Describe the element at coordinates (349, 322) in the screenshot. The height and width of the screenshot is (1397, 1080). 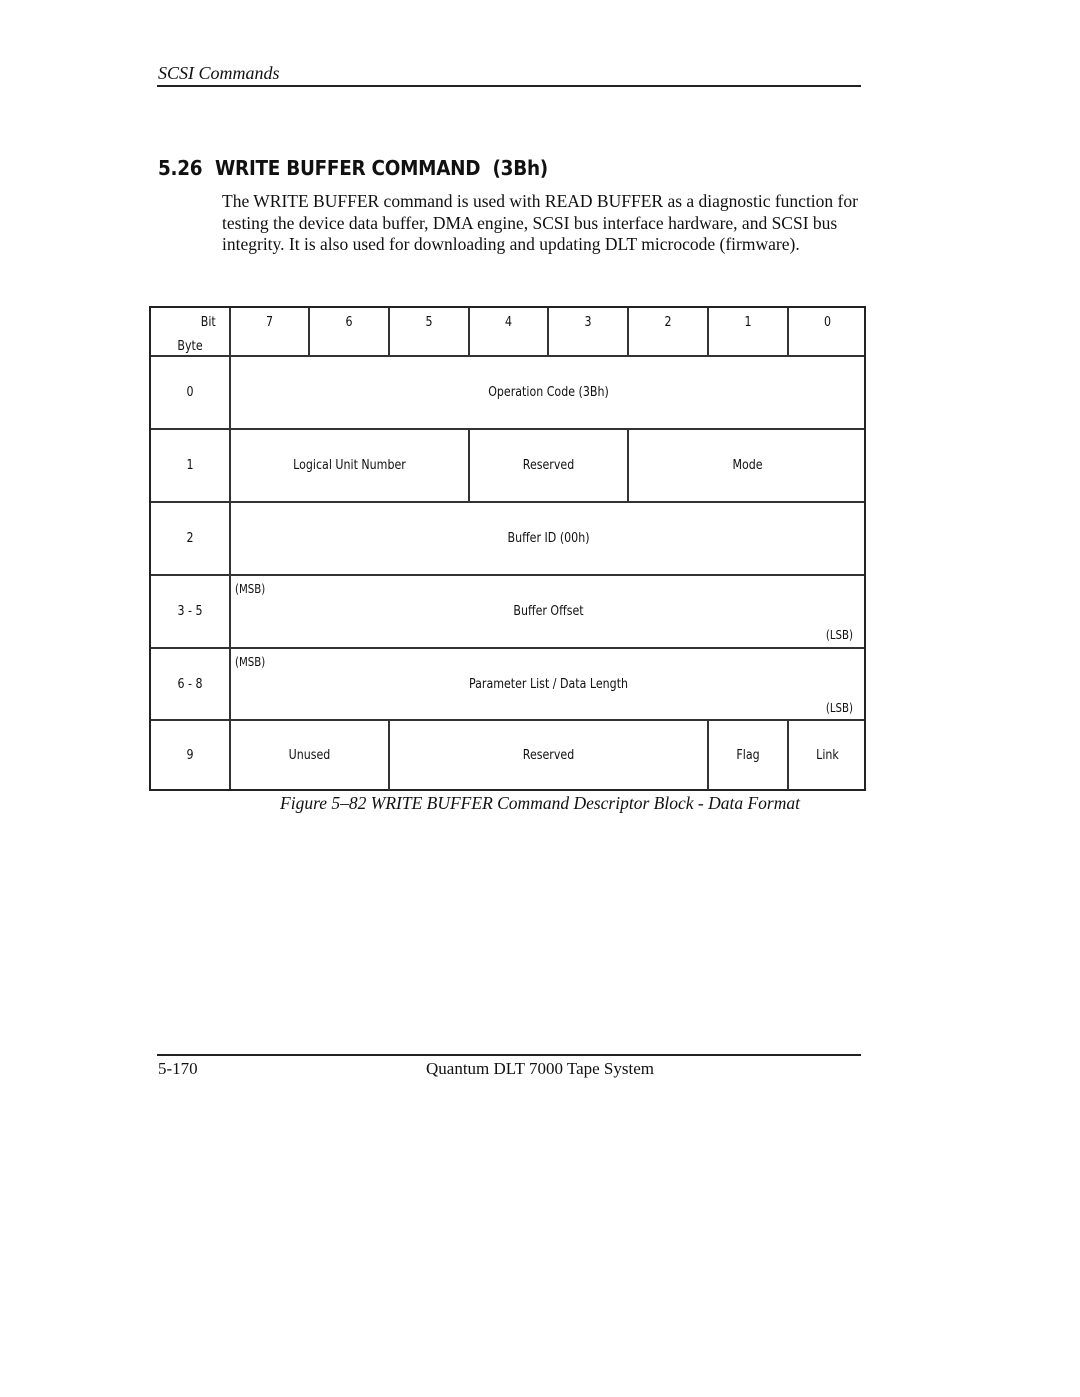
I see `bit-header: 6` at that location.